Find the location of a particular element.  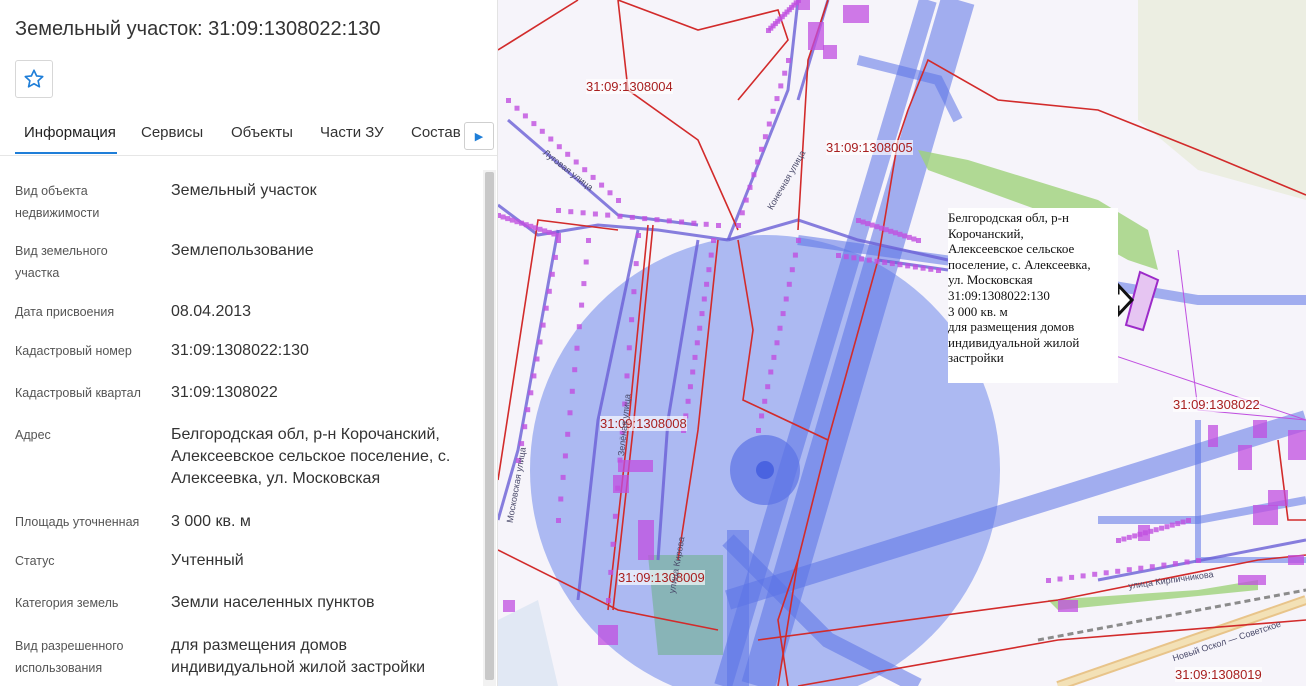

panel-scrollbar is located at coordinates (489, 428).